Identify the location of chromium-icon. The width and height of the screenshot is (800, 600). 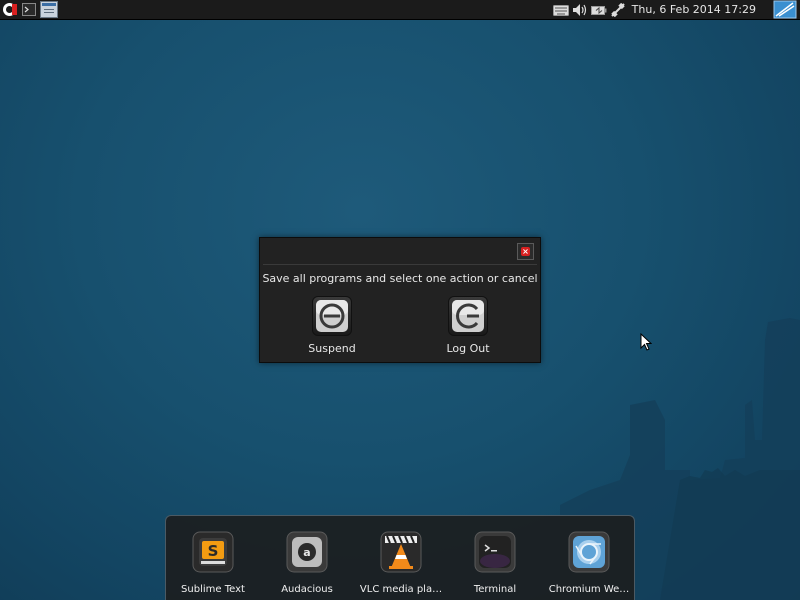
(589, 552).